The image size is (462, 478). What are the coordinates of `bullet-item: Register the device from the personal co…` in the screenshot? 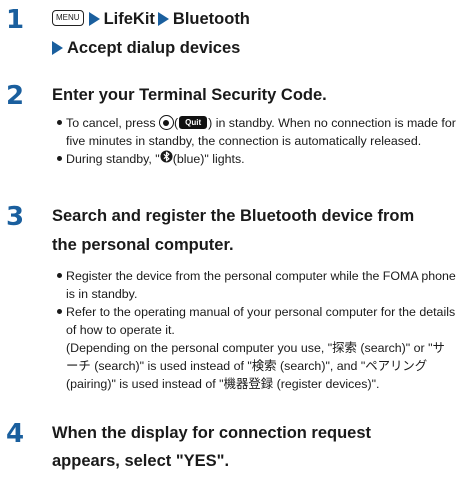 It's located at (257, 285).